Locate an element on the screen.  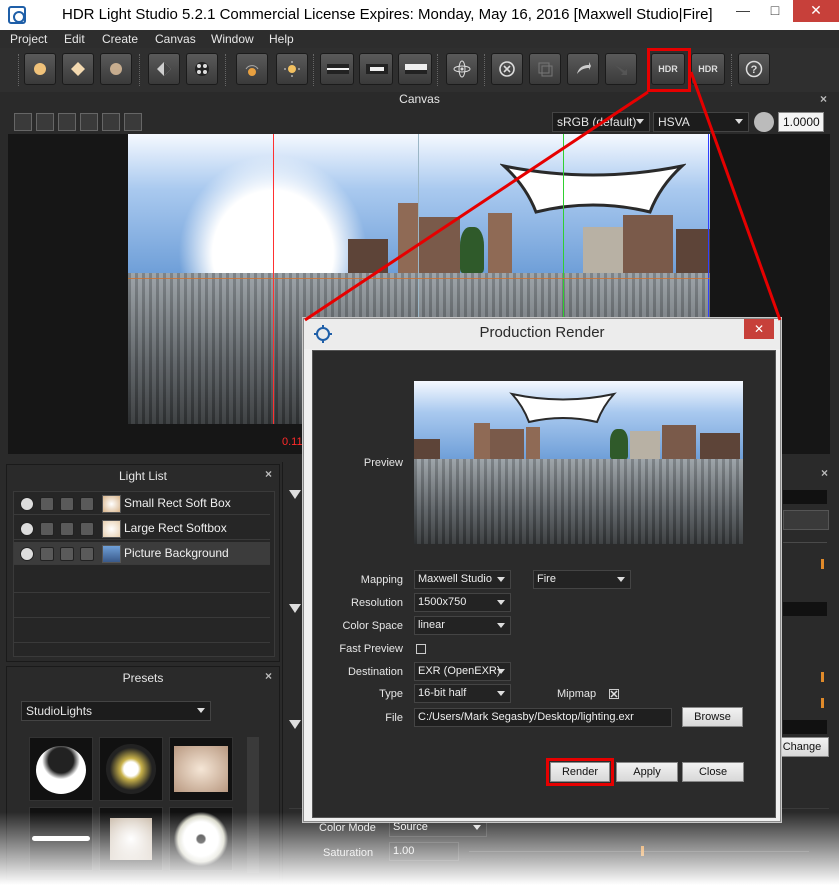
saturation-input: 1.00 is located at coordinates (424, 851).